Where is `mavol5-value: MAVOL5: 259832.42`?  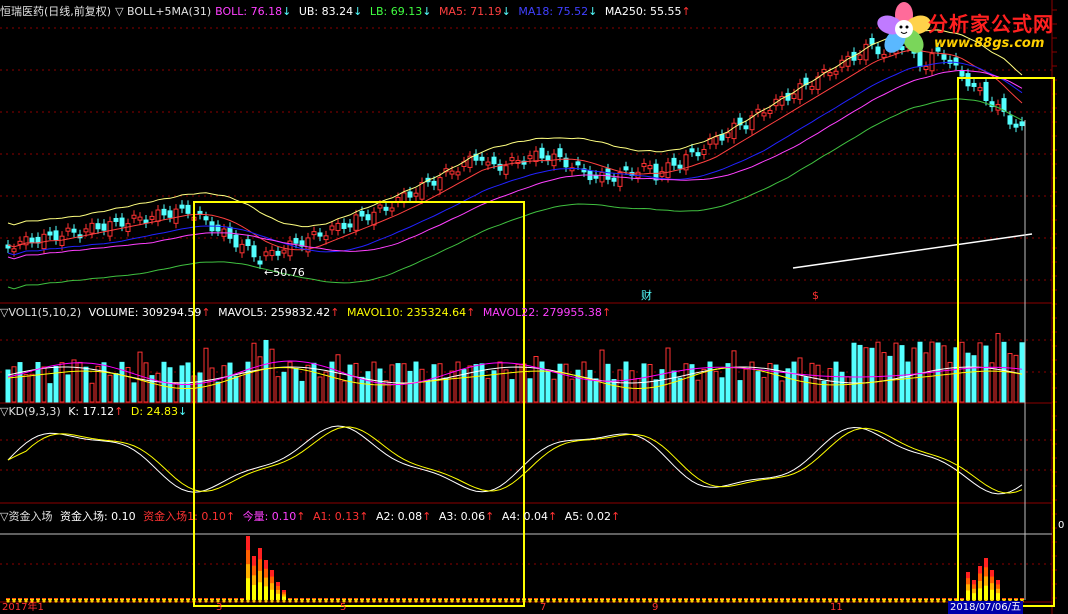
mavol5-value: MAVOL5: 259832.42 is located at coordinates (274, 312).